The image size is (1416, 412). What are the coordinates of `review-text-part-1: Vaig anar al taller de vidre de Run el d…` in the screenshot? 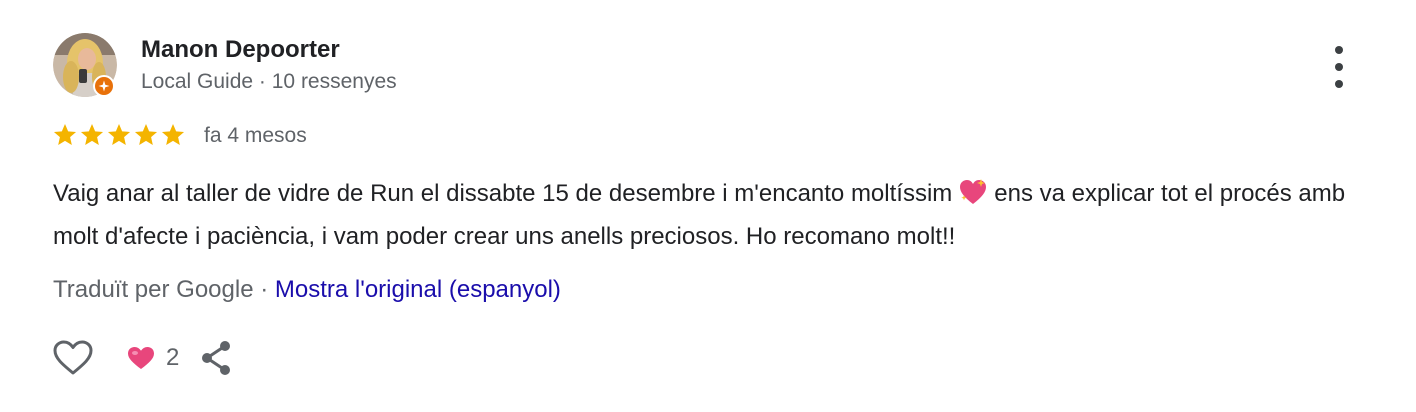 It's located at (503, 193).